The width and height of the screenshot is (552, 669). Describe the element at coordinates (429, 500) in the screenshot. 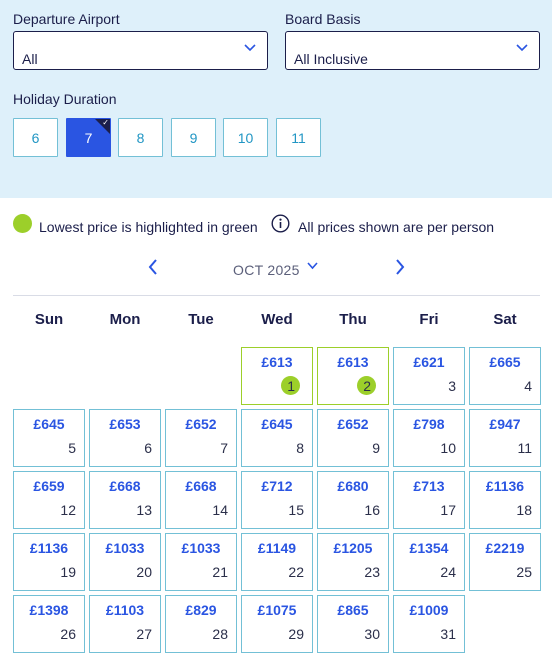

I see `calendar-day-cell: £713 17` at that location.